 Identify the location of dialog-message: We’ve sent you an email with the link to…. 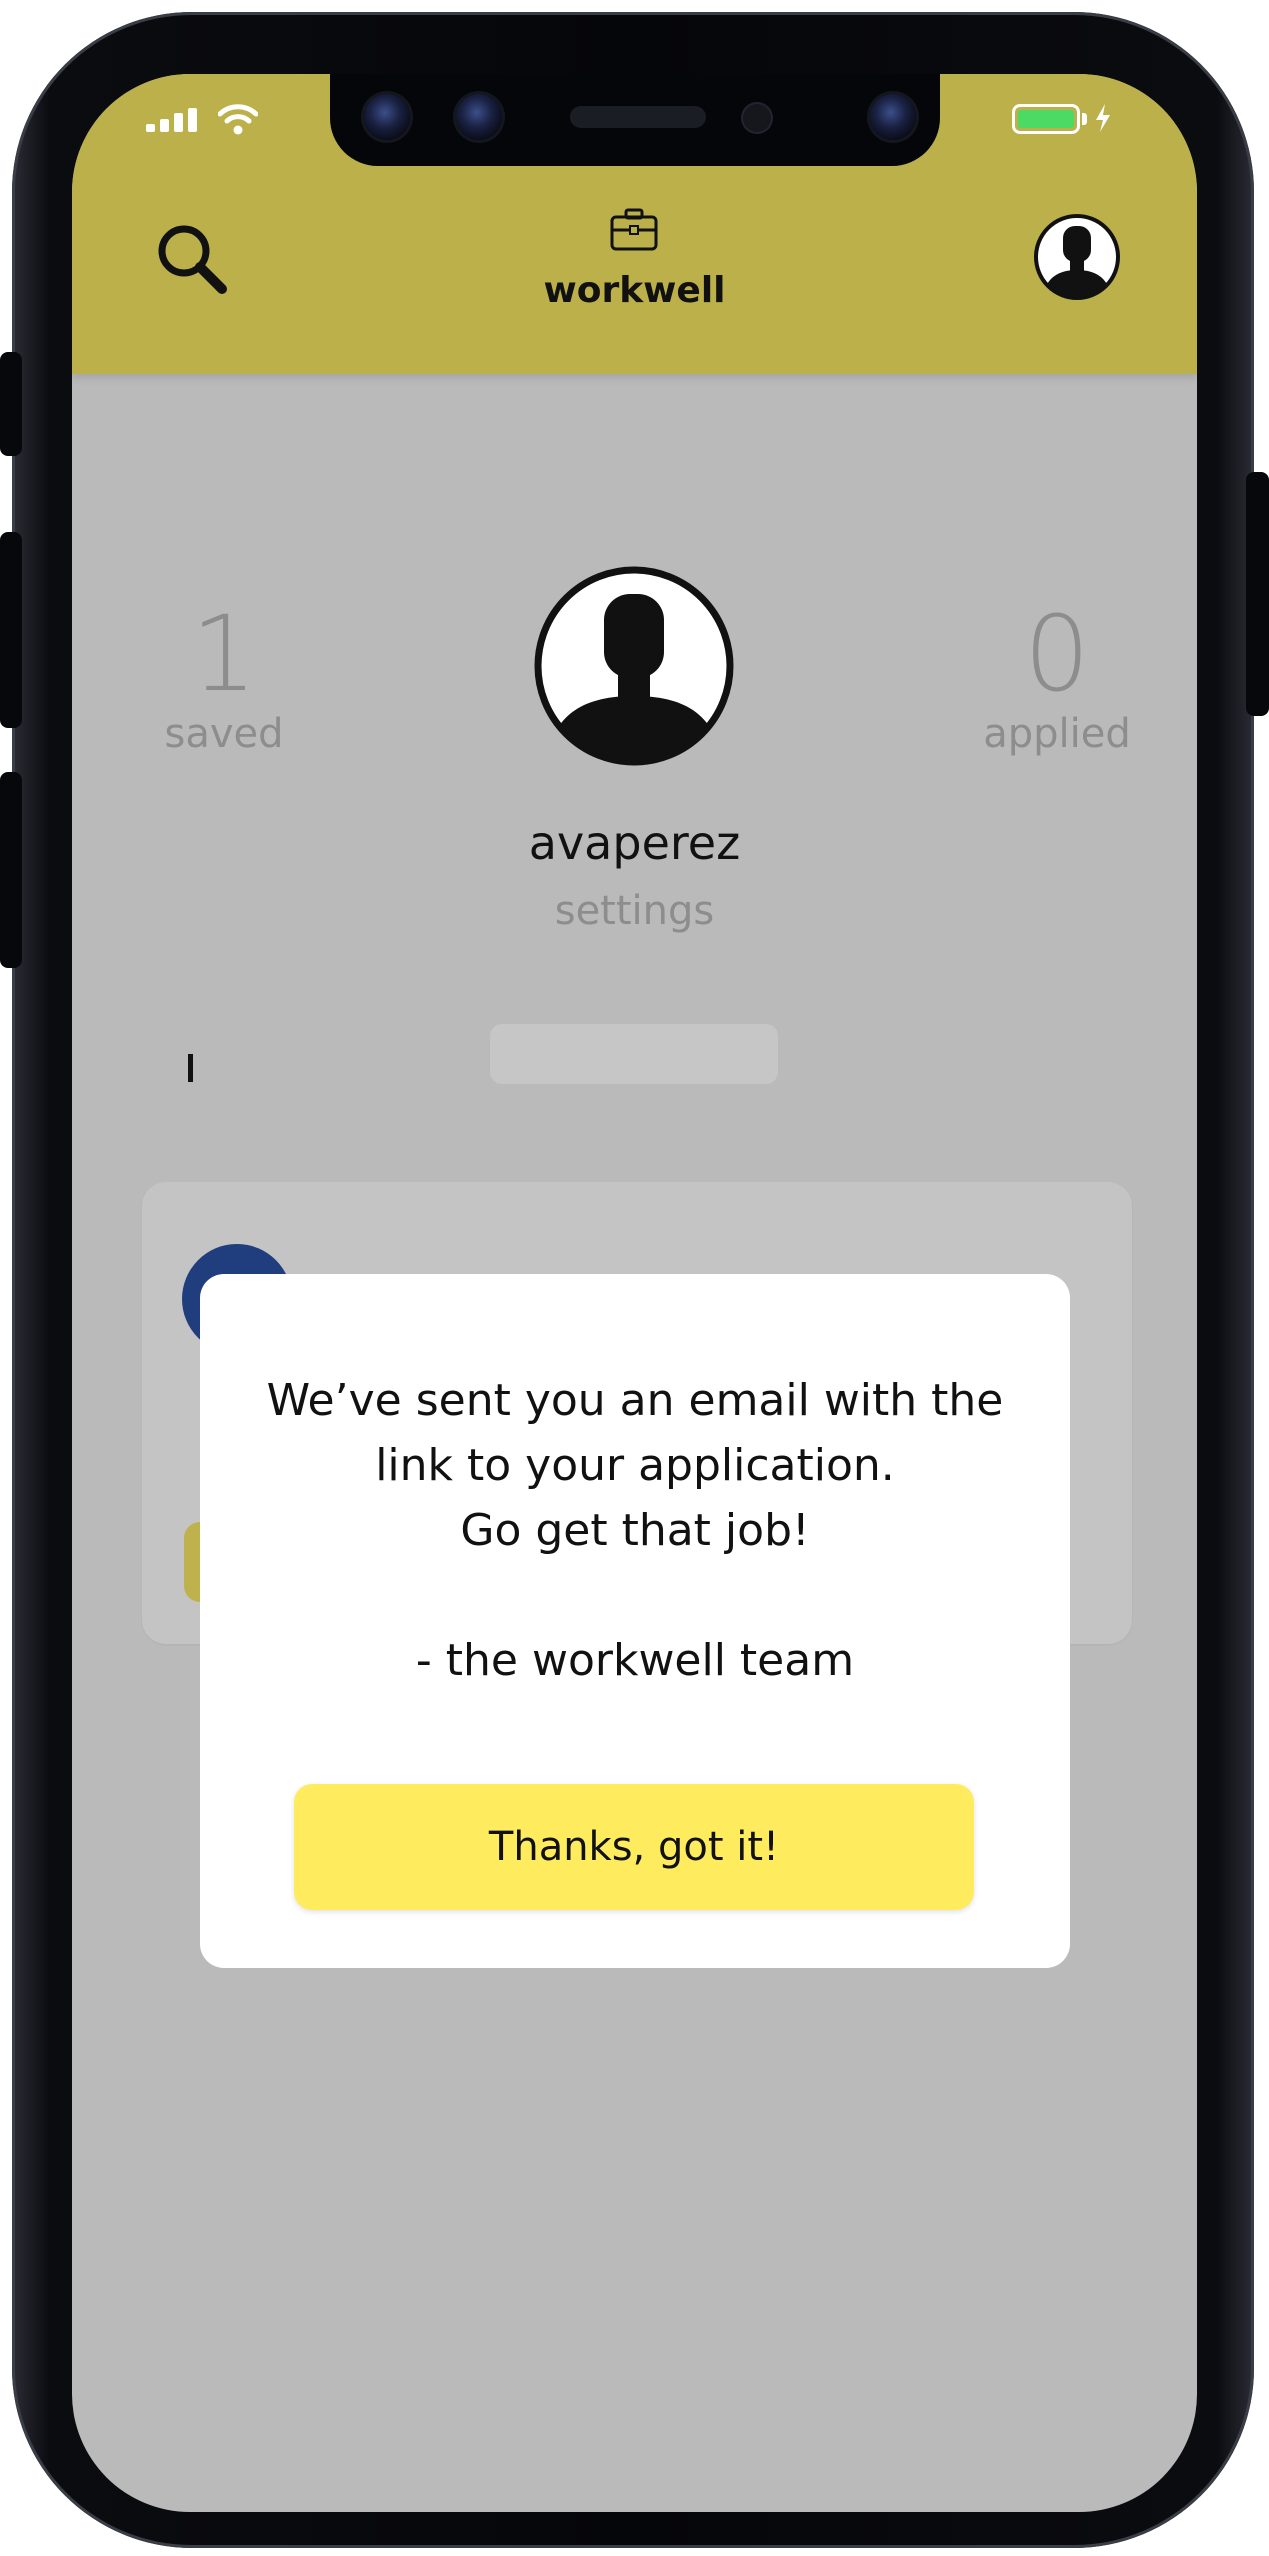
(635, 1530).